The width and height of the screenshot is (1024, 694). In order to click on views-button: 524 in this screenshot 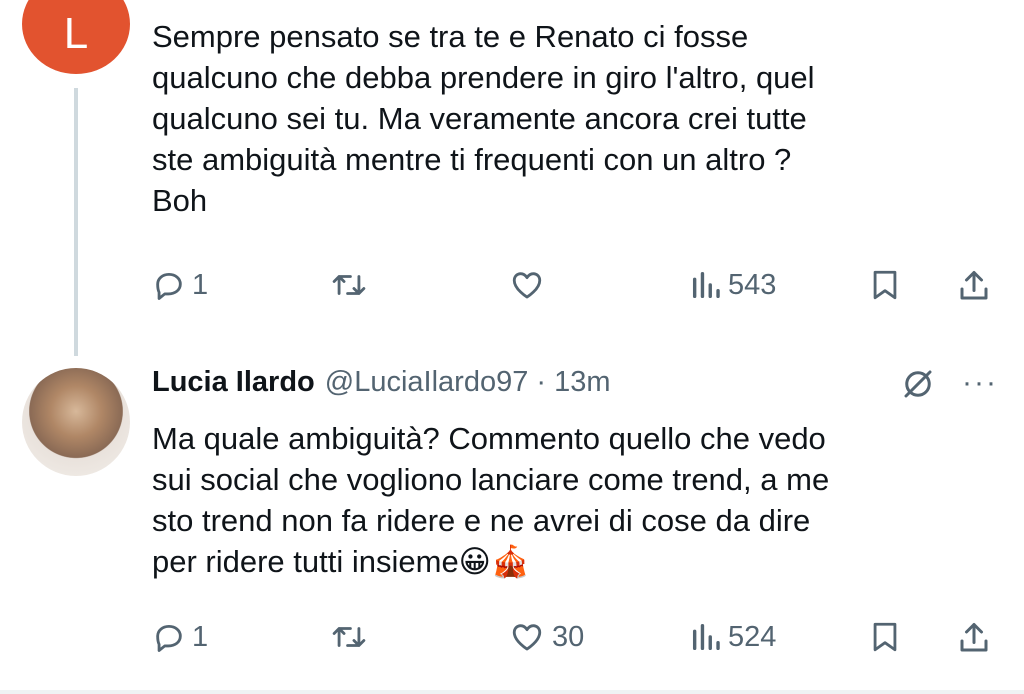, I will do `click(733, 637)`.